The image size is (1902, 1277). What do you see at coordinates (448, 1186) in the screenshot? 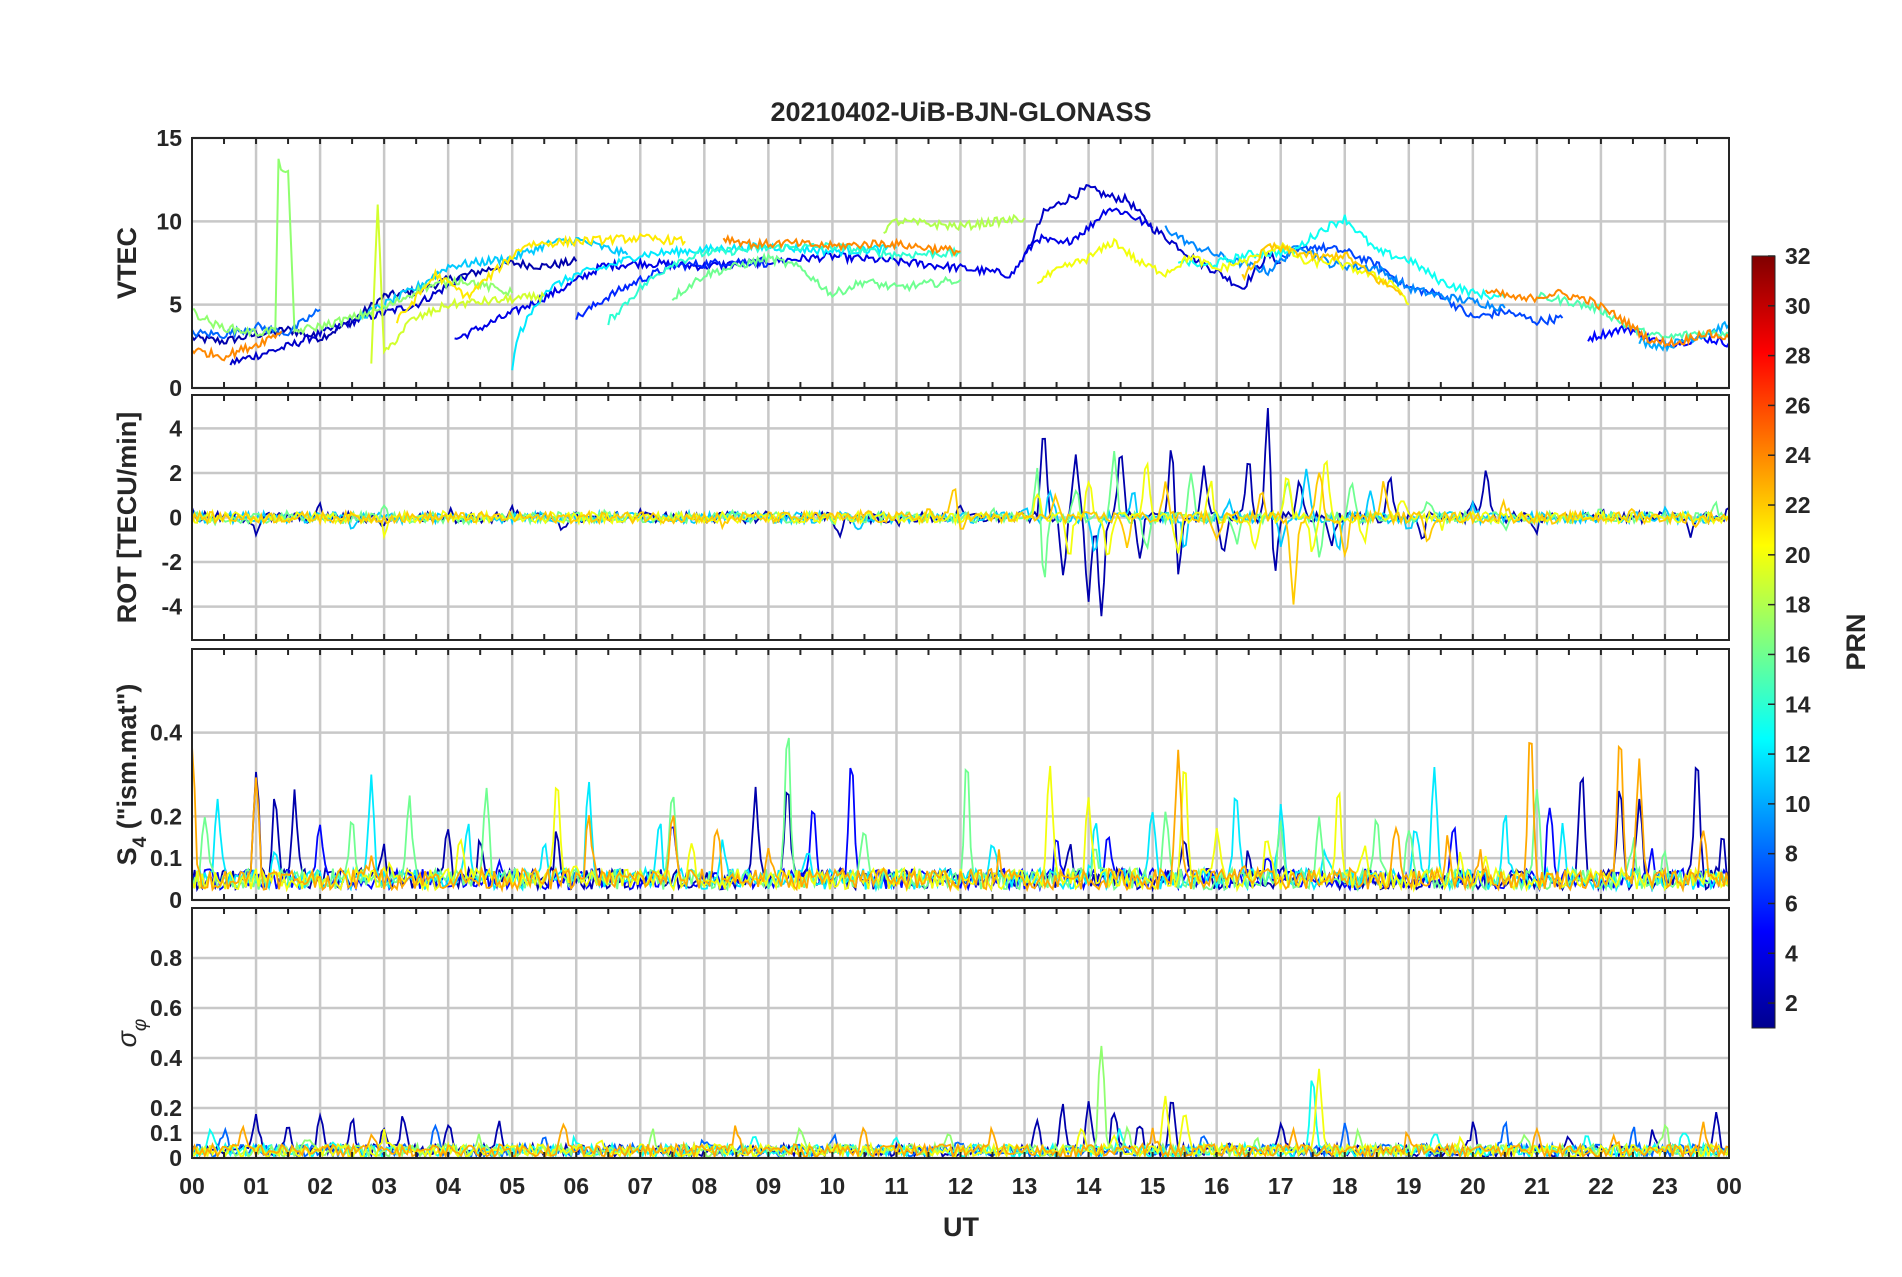
I see `x-tick-label: 04` at bounding box center [448, 1186].